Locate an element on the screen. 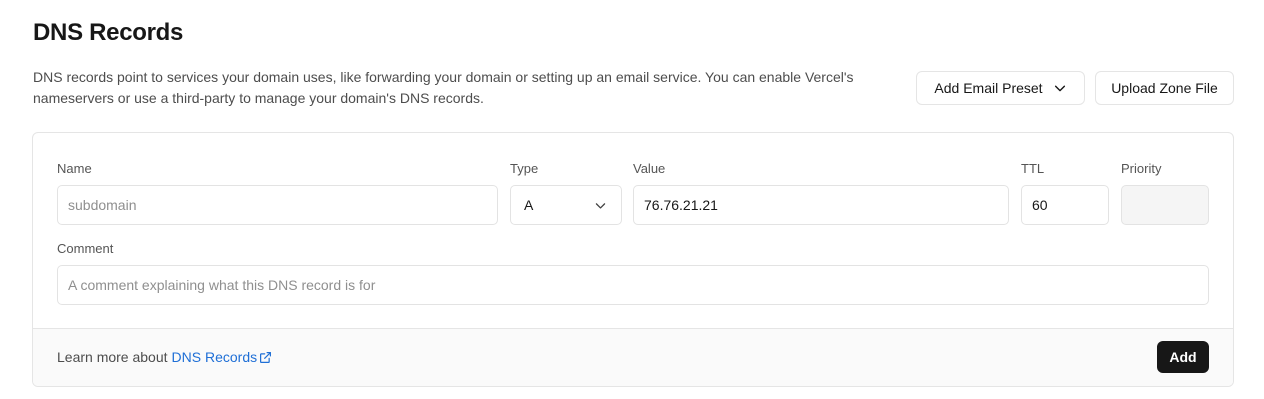  value-label: Value is located at coordinates (649, 168).